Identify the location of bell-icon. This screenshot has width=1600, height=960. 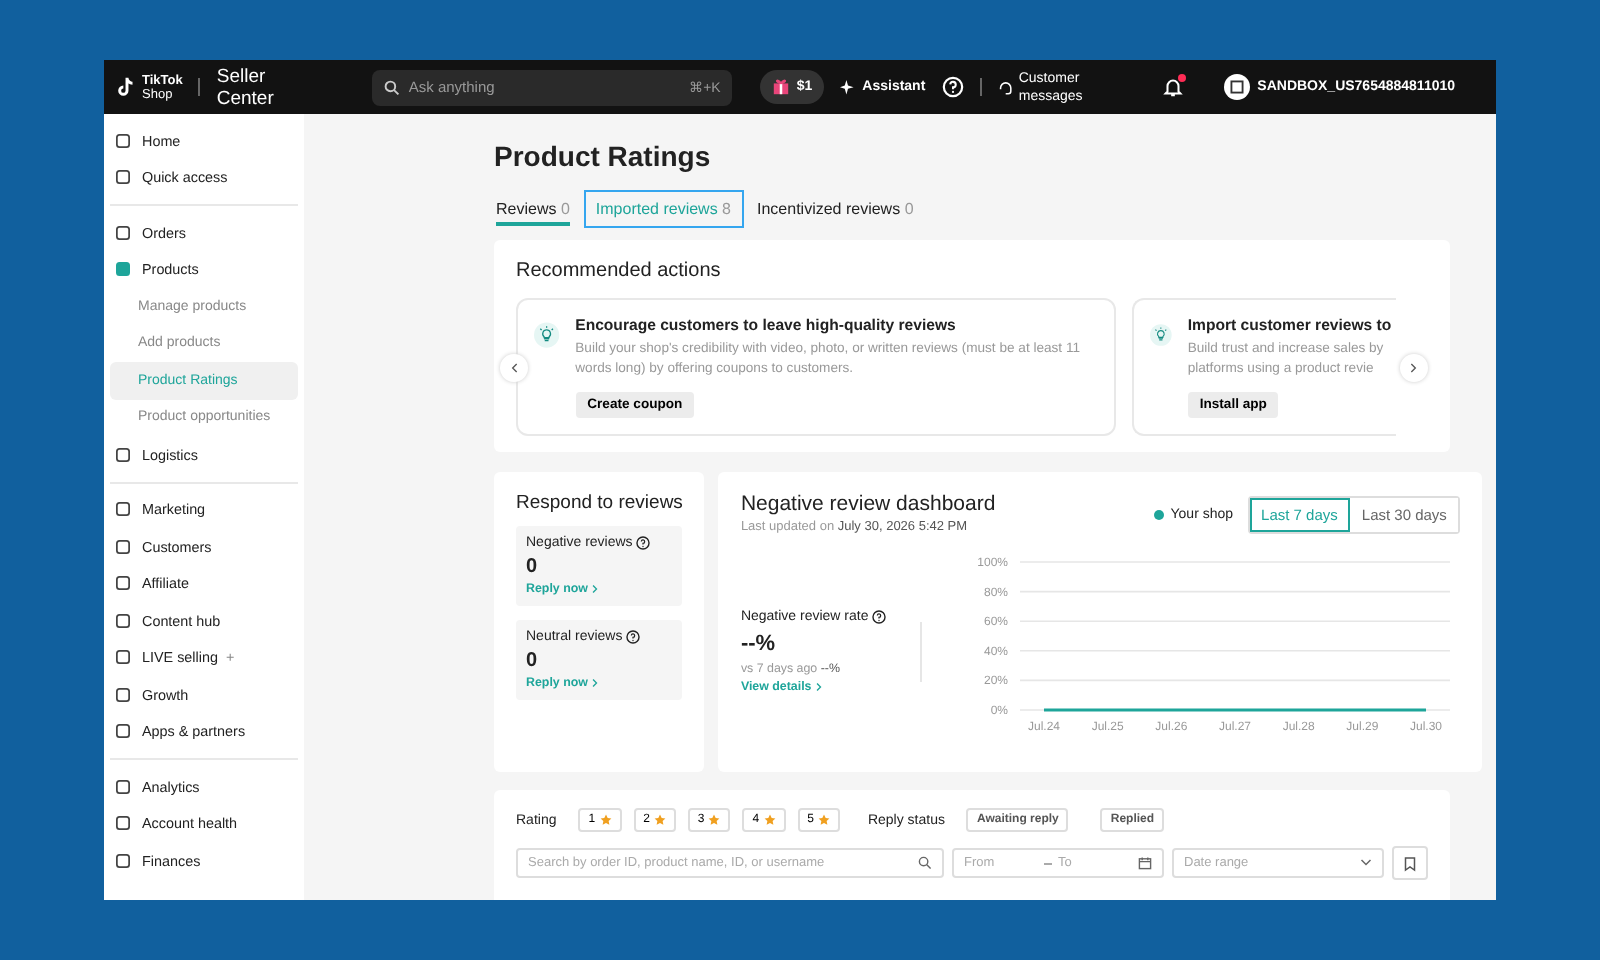
(1172, 87).